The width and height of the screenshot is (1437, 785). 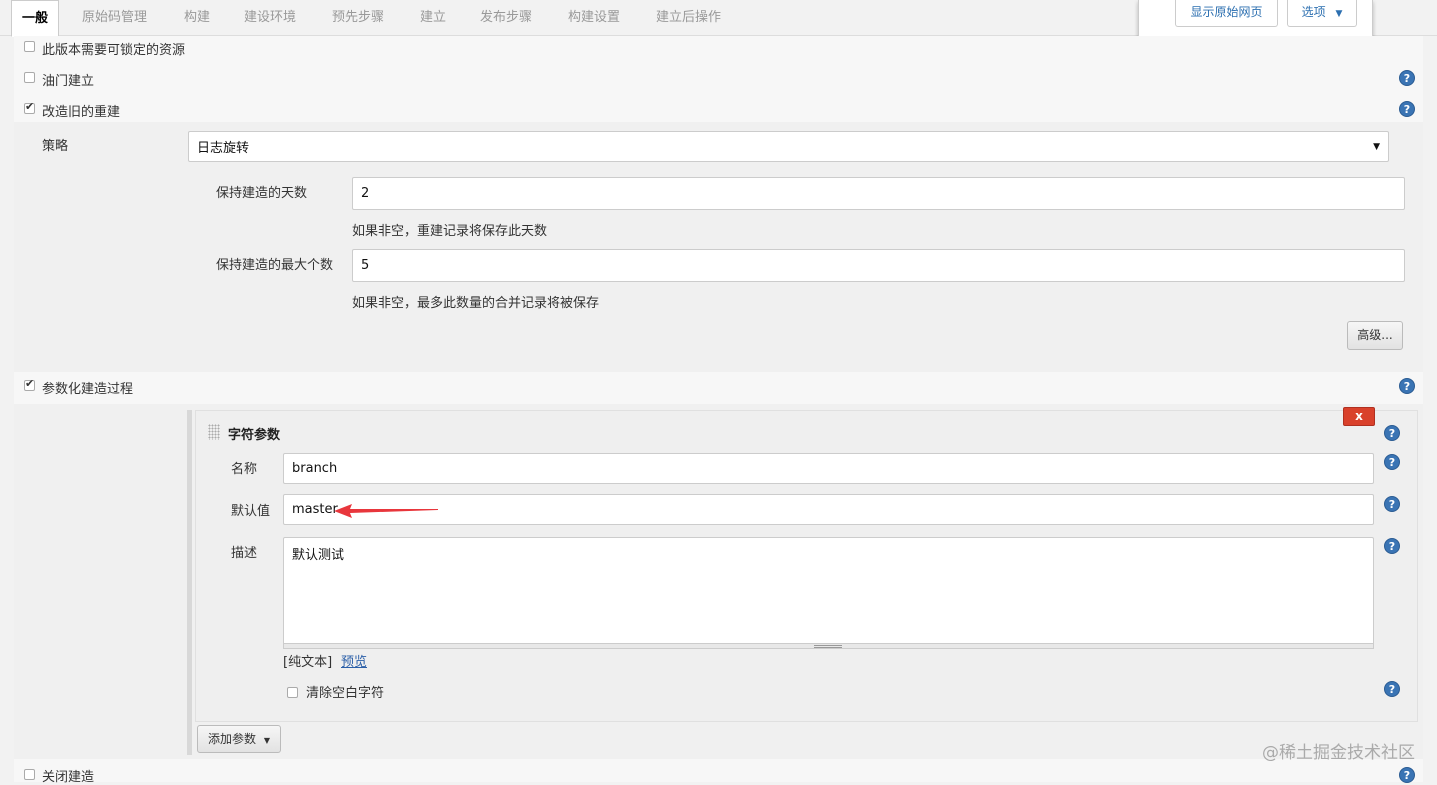 What do you see at coordinates (308, 662) in the screenshot?
I see `plain-text-label: [纯文本]` at bounding box center [308, 662].